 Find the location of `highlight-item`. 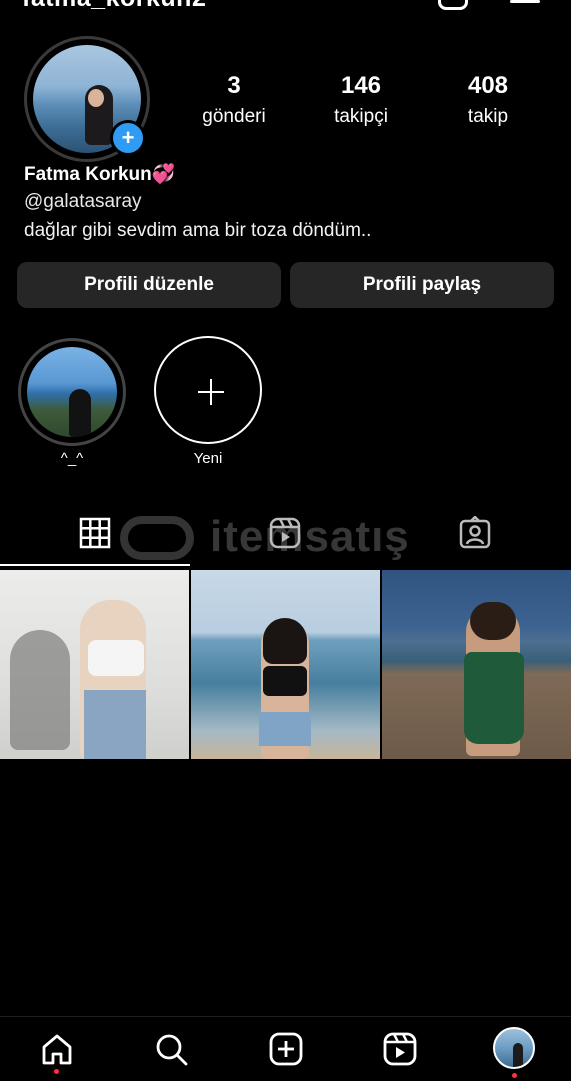

highlight-item is located at coordinates (72, 392).